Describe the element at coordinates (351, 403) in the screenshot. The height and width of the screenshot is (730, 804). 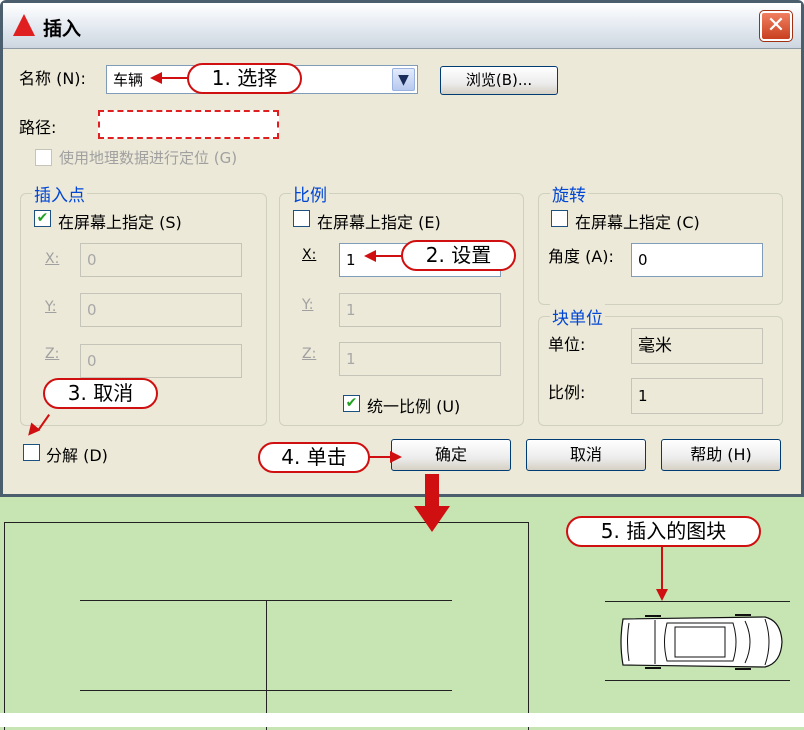
I see `uniform-scale-checkbox: ✔` at that location.